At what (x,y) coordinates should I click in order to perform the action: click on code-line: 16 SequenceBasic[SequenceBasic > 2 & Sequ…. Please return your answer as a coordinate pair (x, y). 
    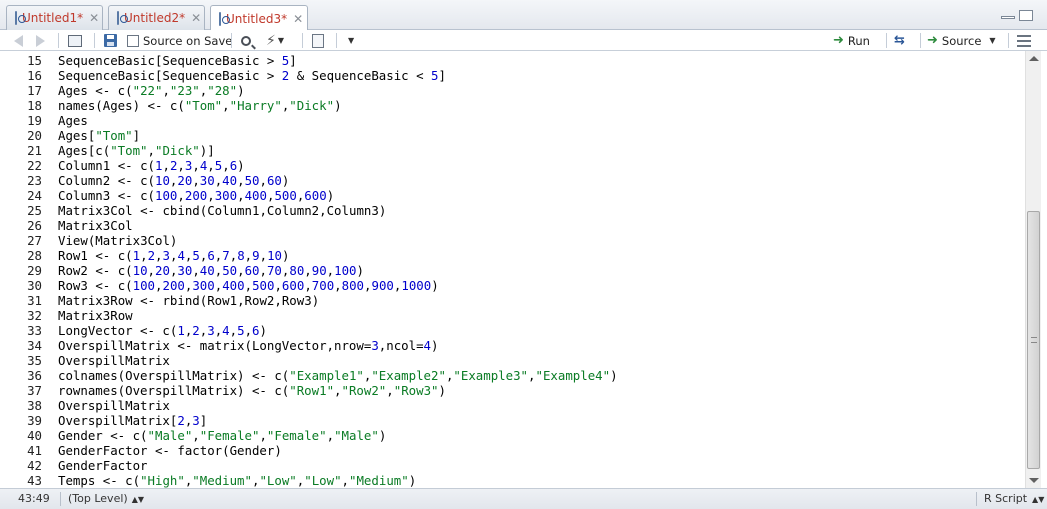
    Looking at the image, I should click on (510, 75).